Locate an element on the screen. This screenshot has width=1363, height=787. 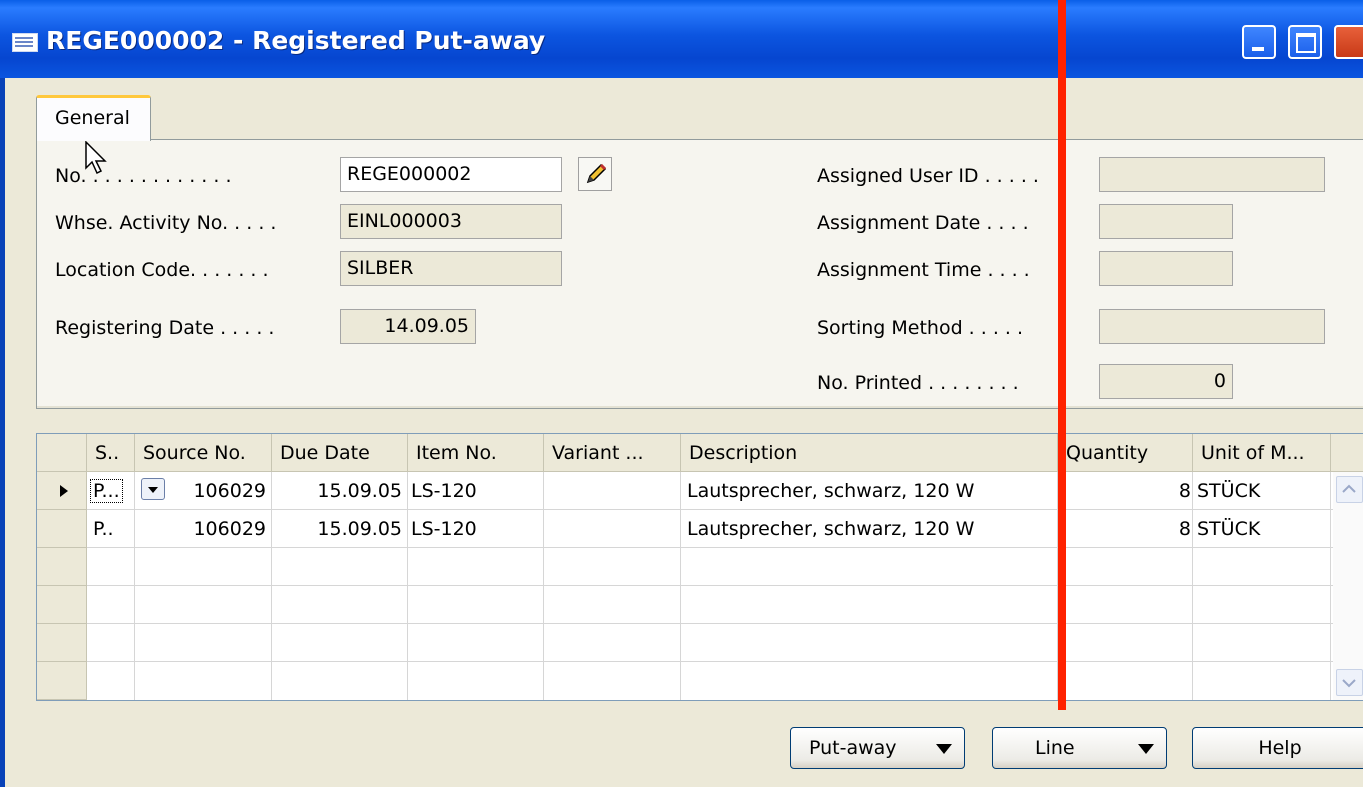
mouse-cursor-icon is located at coordinates (96, 157).